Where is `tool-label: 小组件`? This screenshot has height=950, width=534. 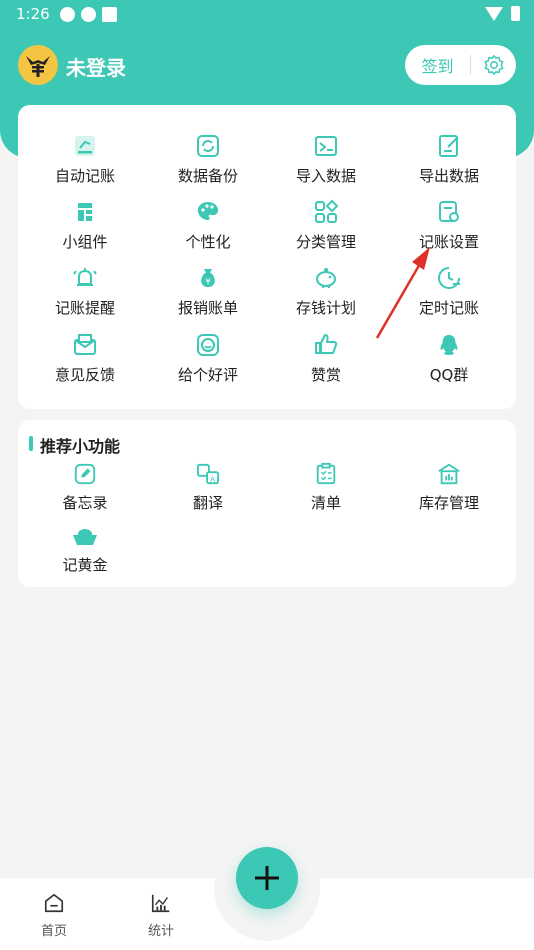 tool-label: 小组件 is located at coordinates (85, 242).